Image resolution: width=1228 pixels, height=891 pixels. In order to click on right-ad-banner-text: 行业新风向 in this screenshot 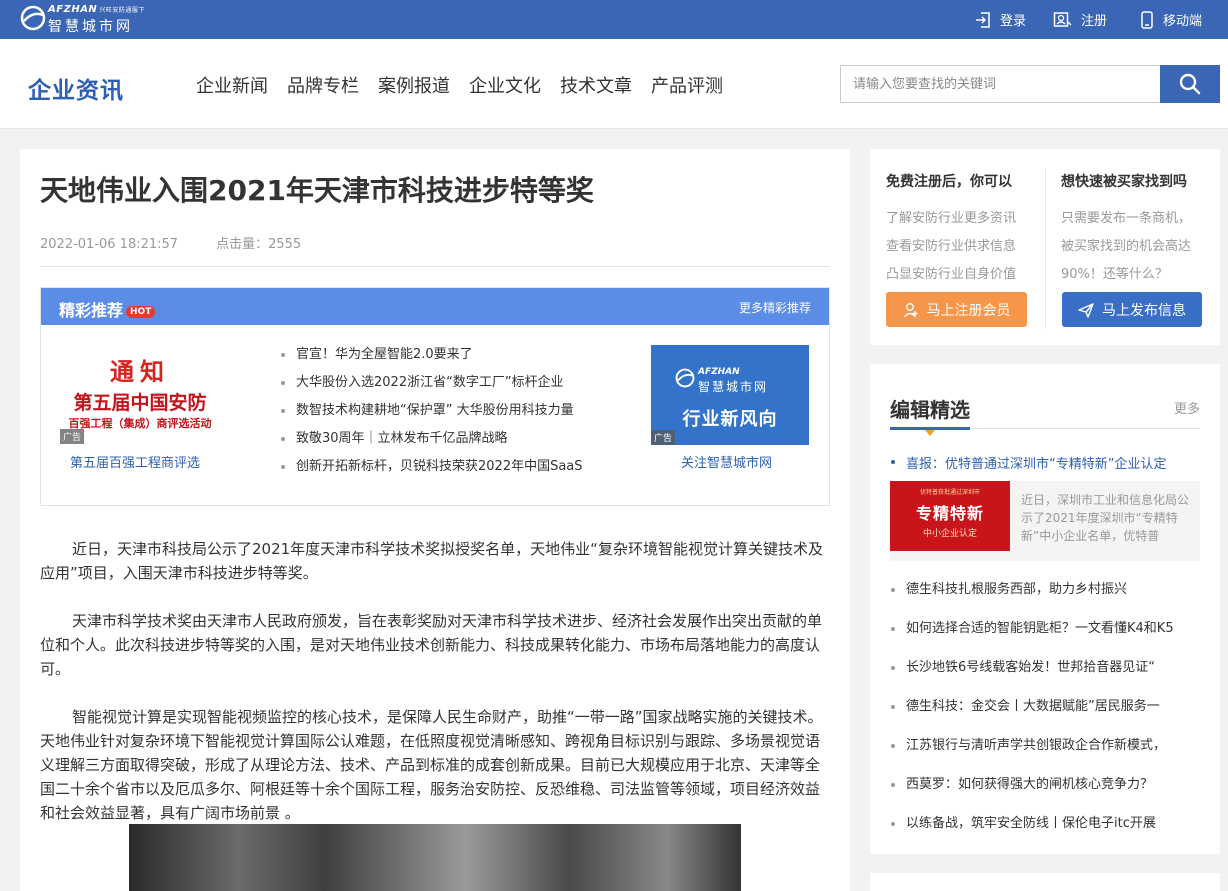, I will do `click(730, 419)`.